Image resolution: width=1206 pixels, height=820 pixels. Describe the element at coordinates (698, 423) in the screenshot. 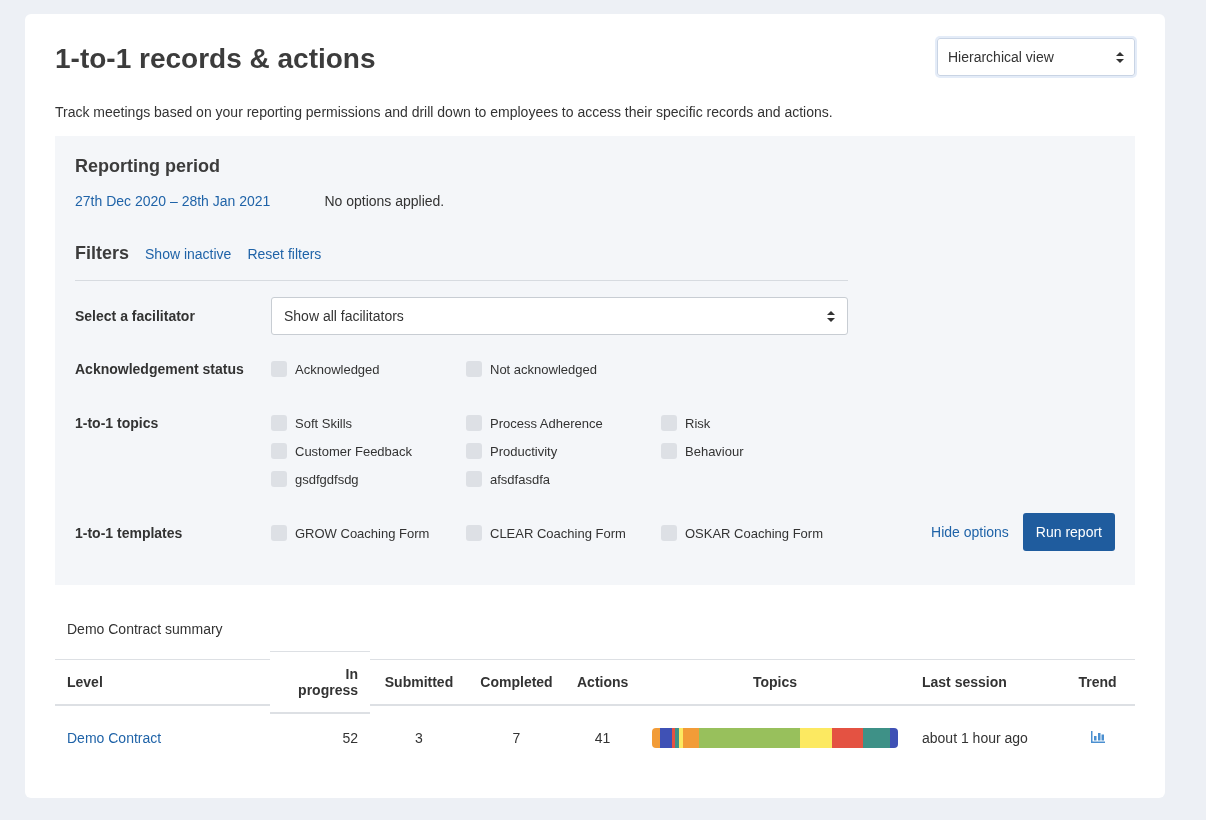

I see `checkbox-label: Risk` at that location.